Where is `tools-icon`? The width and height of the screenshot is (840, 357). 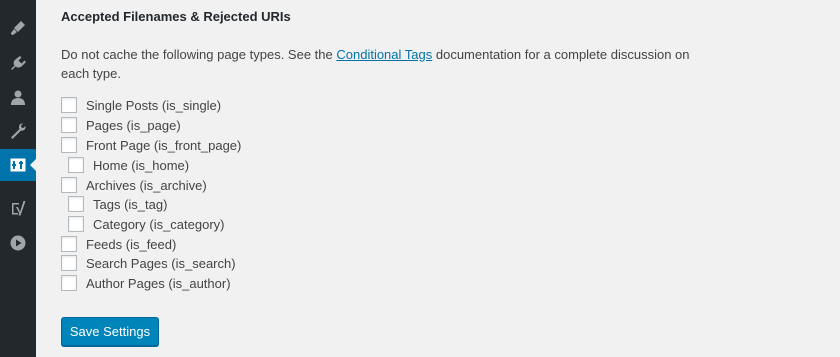
tools-icon is located at coordinates (18, 131).